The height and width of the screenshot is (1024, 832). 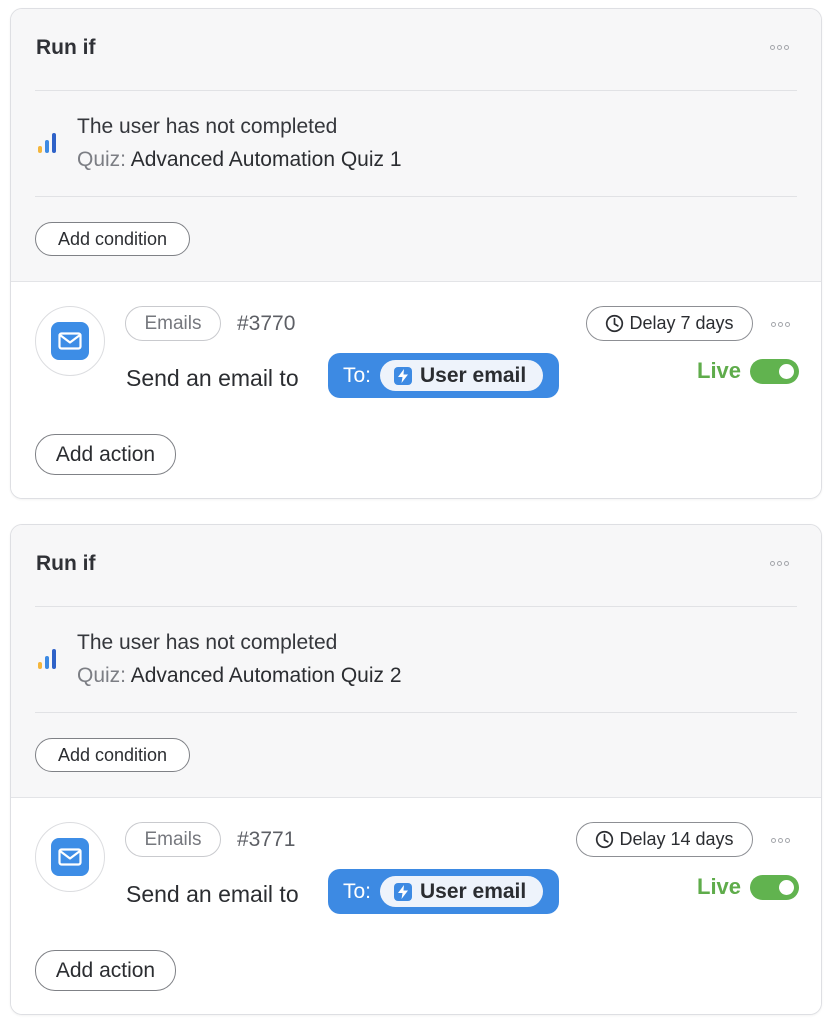 I want to click on delay-label: Delay 14 days, so click(x=676, y=839).